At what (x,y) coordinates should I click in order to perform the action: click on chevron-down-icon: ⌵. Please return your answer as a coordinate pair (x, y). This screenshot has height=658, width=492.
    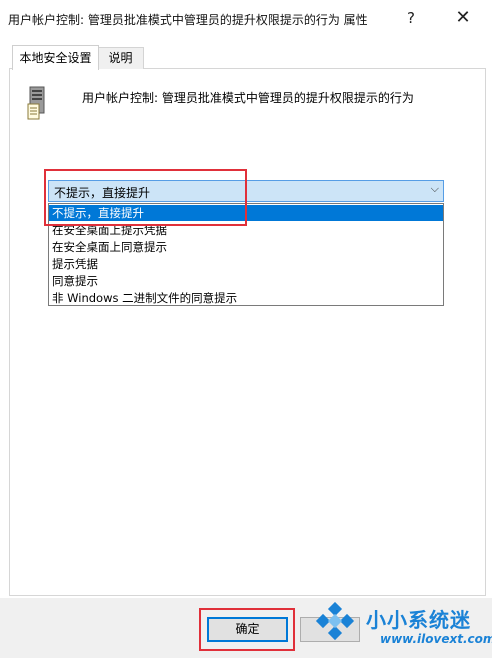
    Looking at the image, I should click on (435, 189).